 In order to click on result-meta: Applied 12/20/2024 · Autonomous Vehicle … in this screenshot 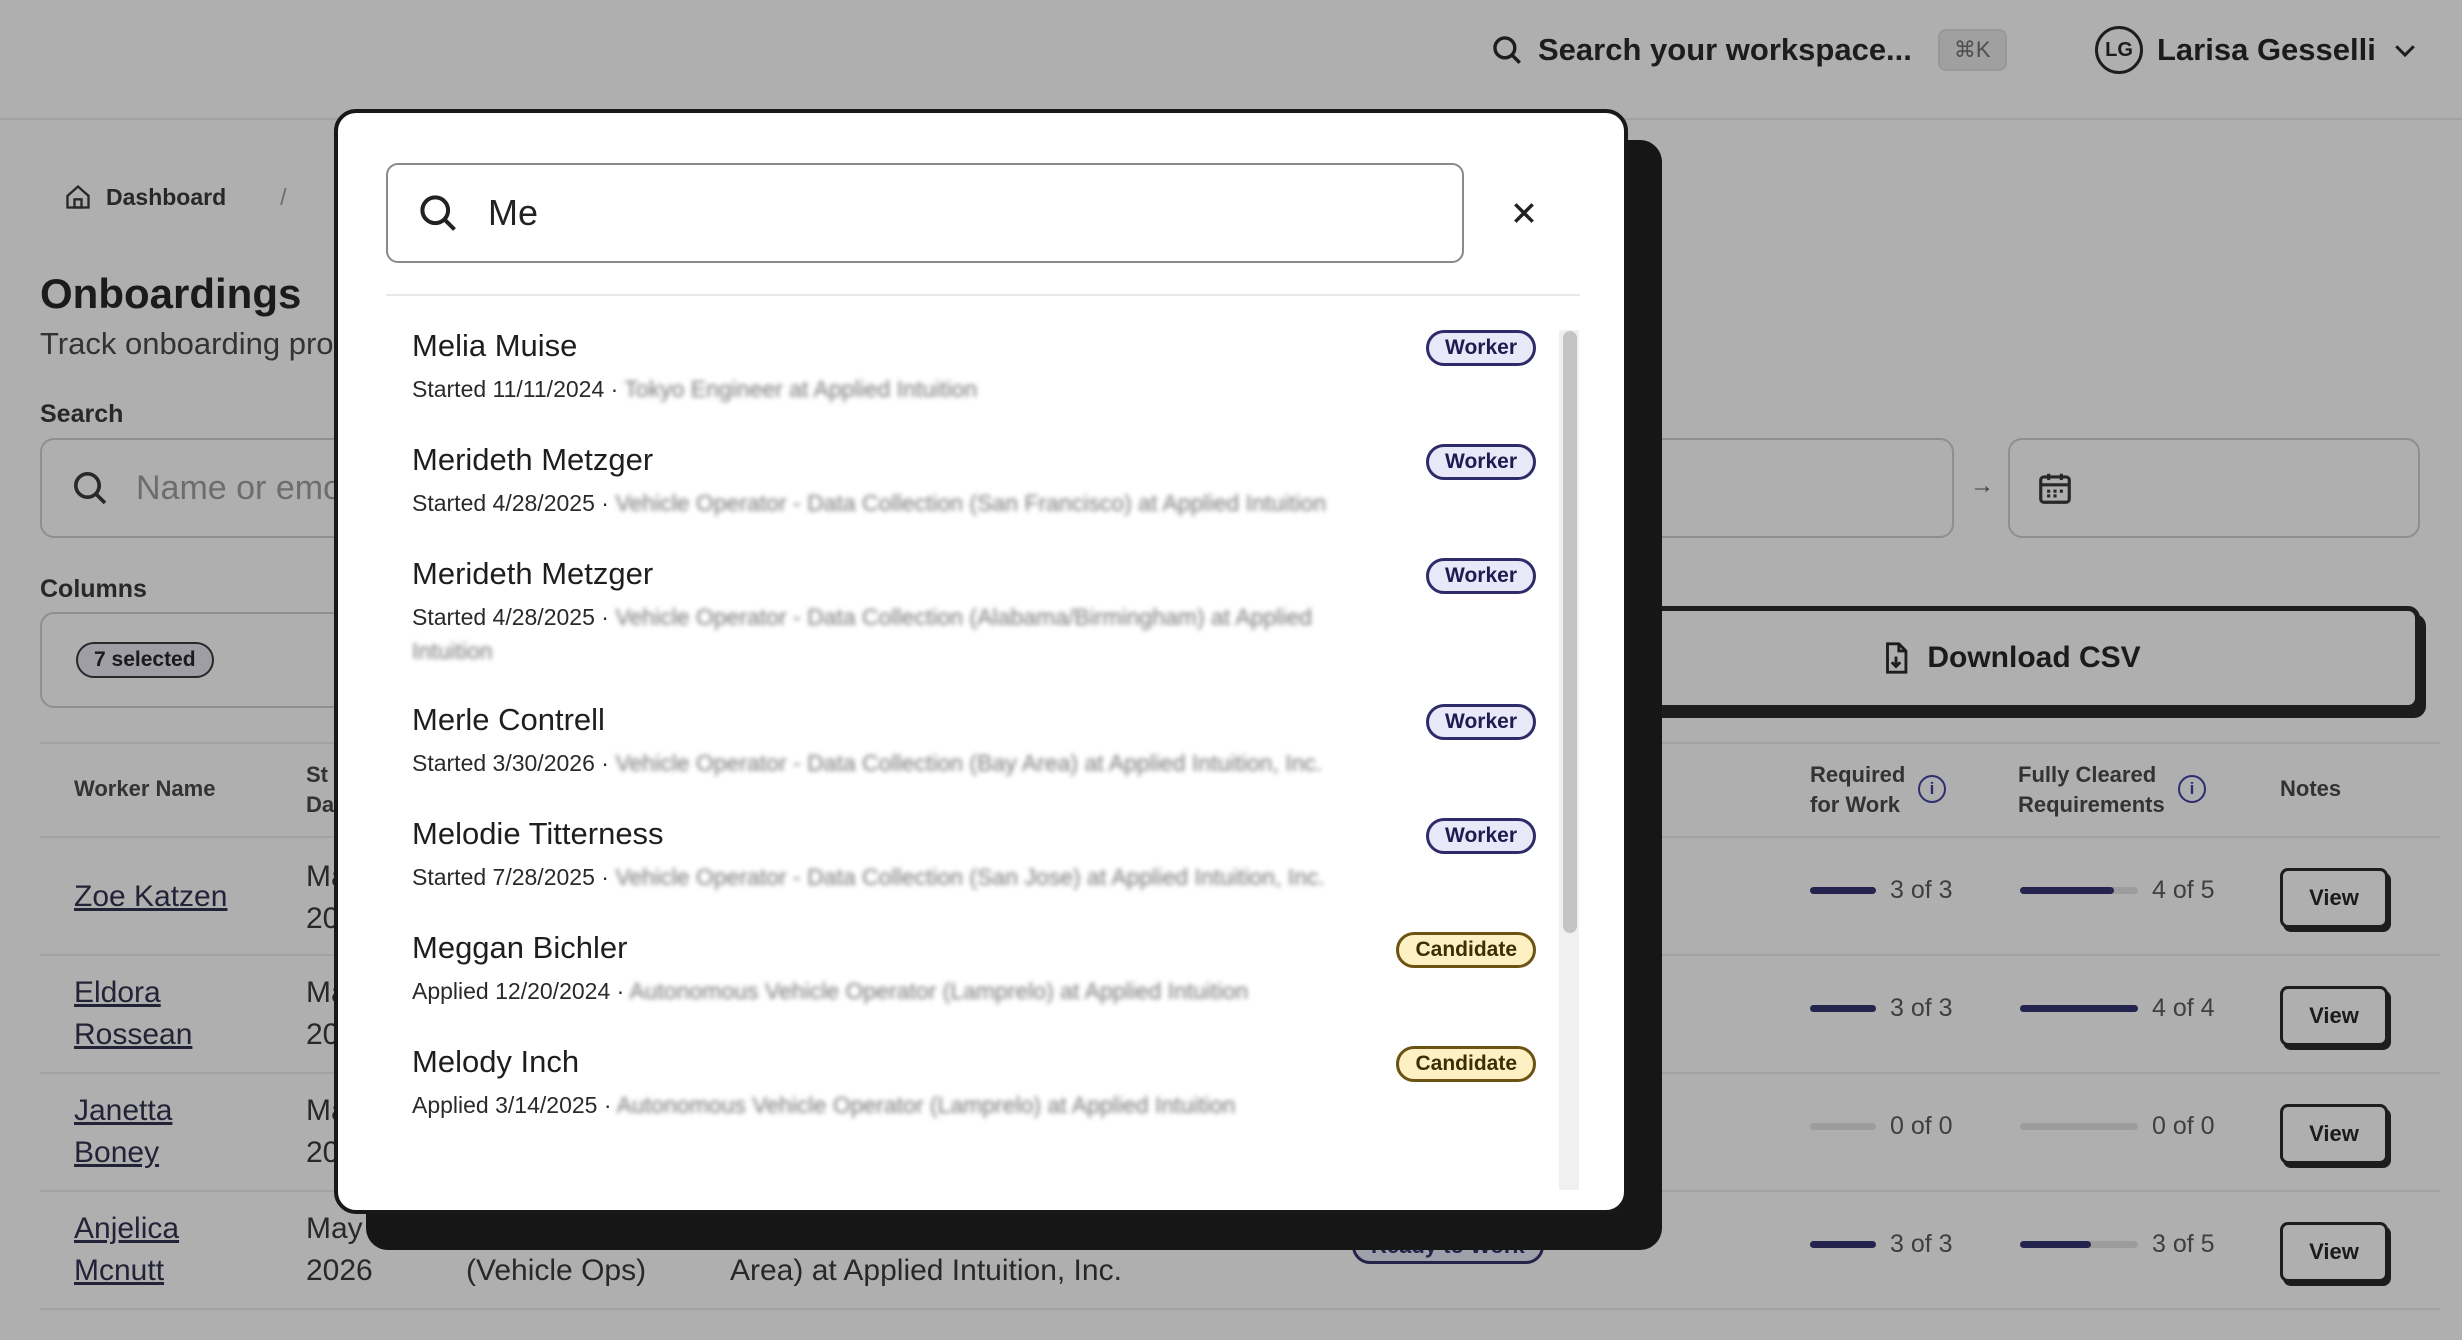, I will do `click(830, 991)`.